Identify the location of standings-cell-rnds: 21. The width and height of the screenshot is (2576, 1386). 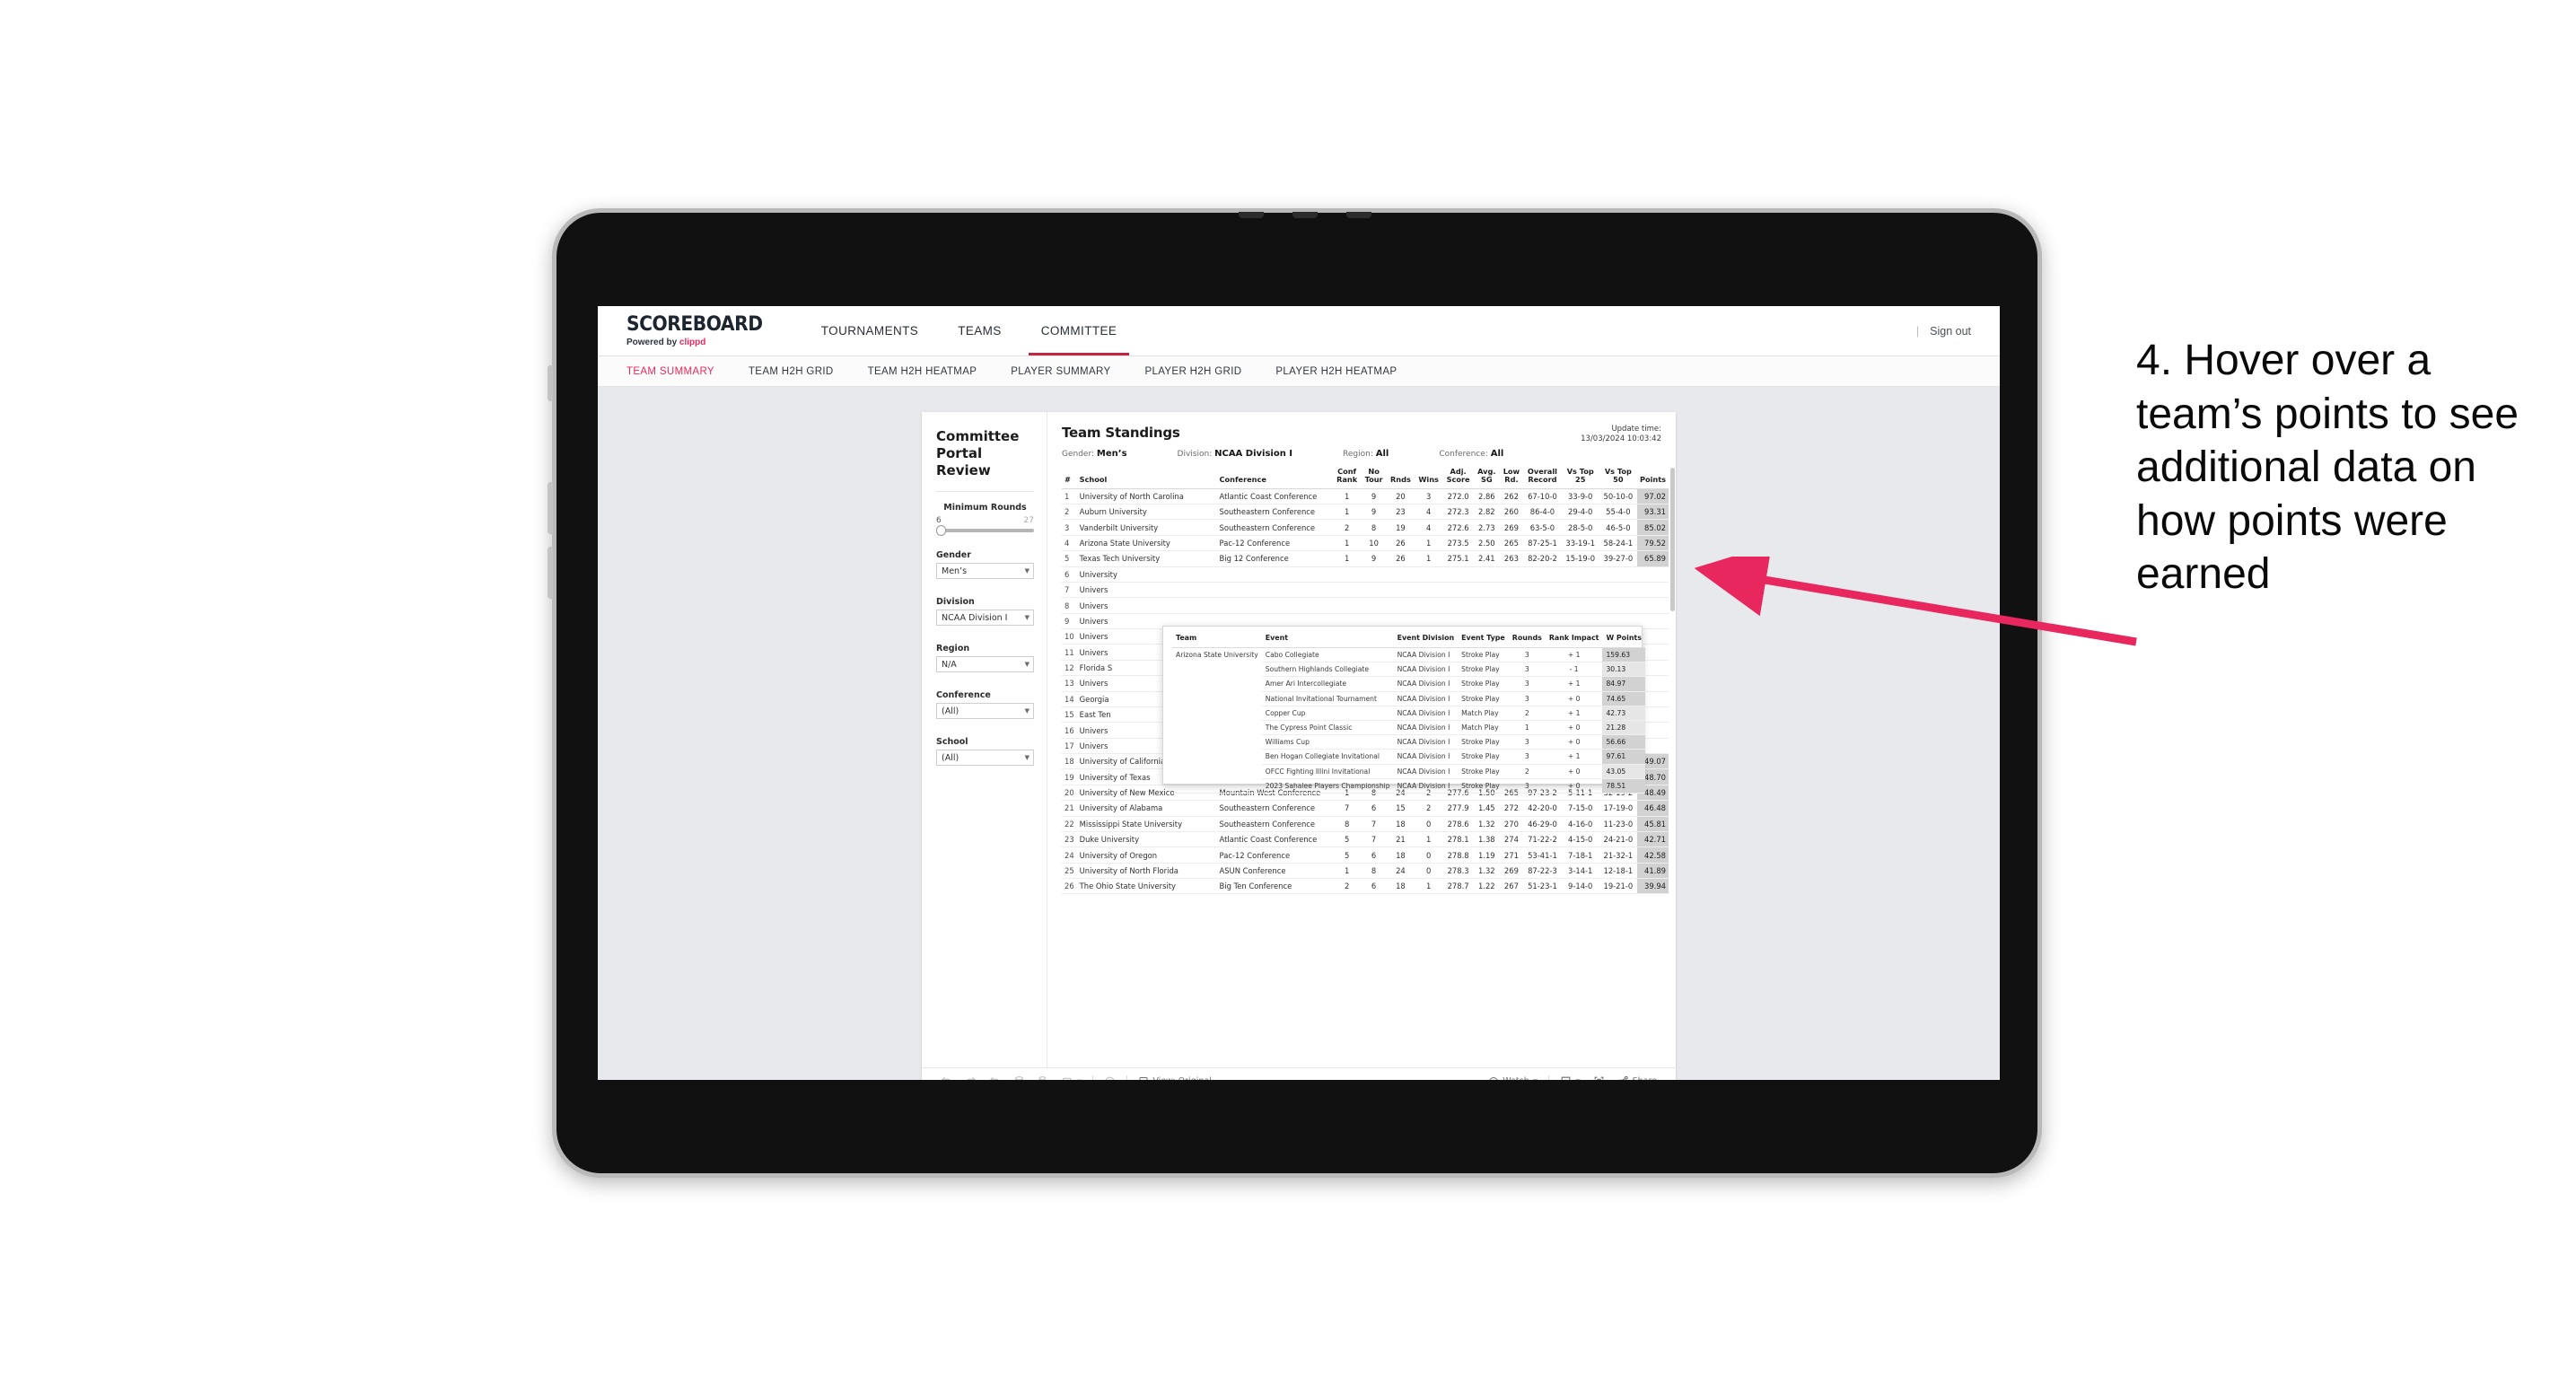
(1400, 840).